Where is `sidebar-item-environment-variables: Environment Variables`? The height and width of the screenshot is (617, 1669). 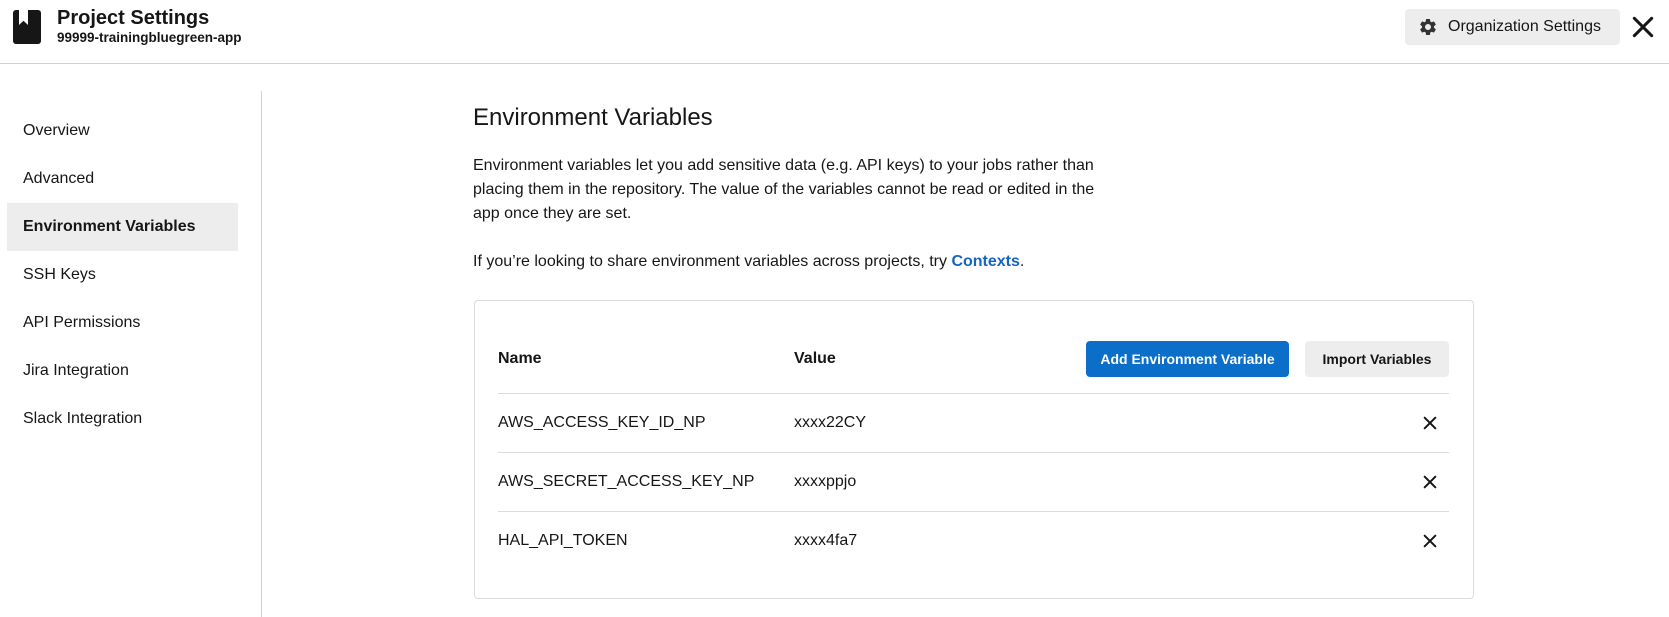
sidebar-item-environment-variables: Environment Variables is located at coordinates (122, 227).